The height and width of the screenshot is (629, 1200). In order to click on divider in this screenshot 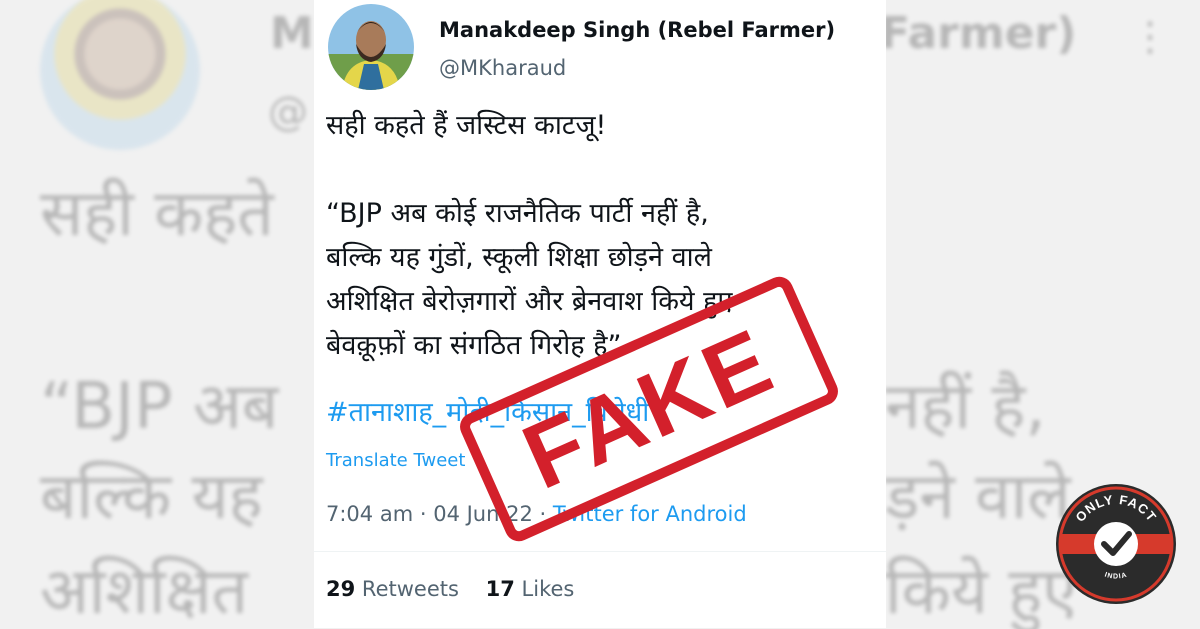, I will do `click(600, 551)`.